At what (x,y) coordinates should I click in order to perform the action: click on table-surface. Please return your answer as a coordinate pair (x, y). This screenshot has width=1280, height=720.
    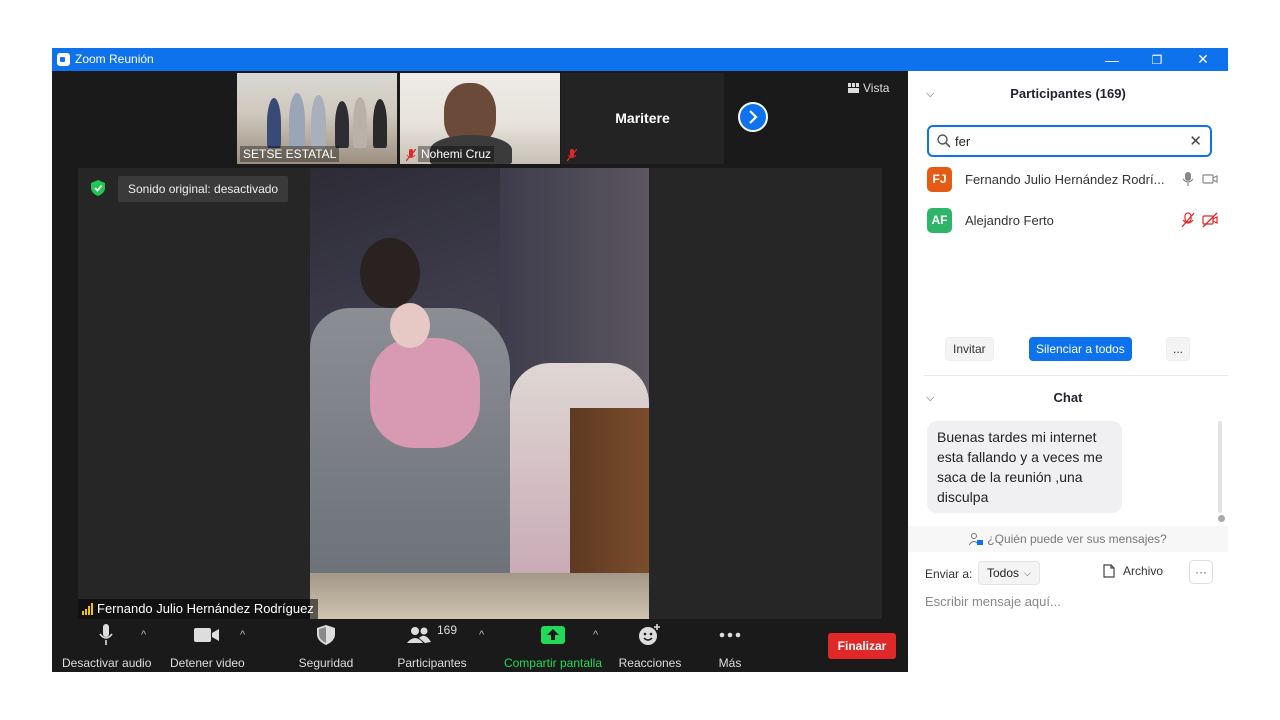
    Looking at the image, I should click on (479, 596).